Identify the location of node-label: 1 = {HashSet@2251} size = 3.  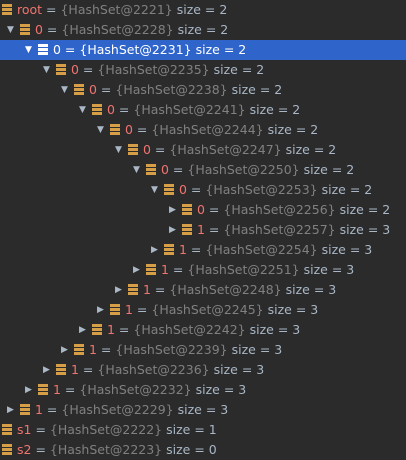
(257, 270).